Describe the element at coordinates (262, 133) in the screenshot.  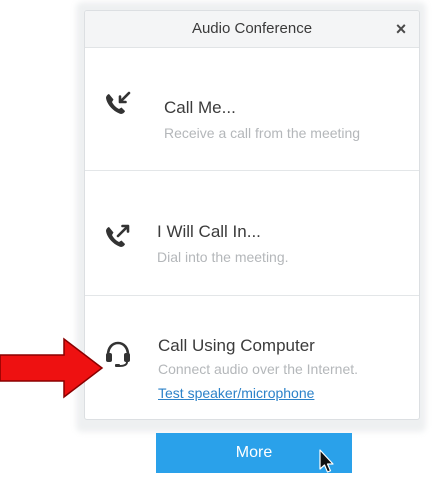
I see `option-description: Receive a call from the meeting` at that location.